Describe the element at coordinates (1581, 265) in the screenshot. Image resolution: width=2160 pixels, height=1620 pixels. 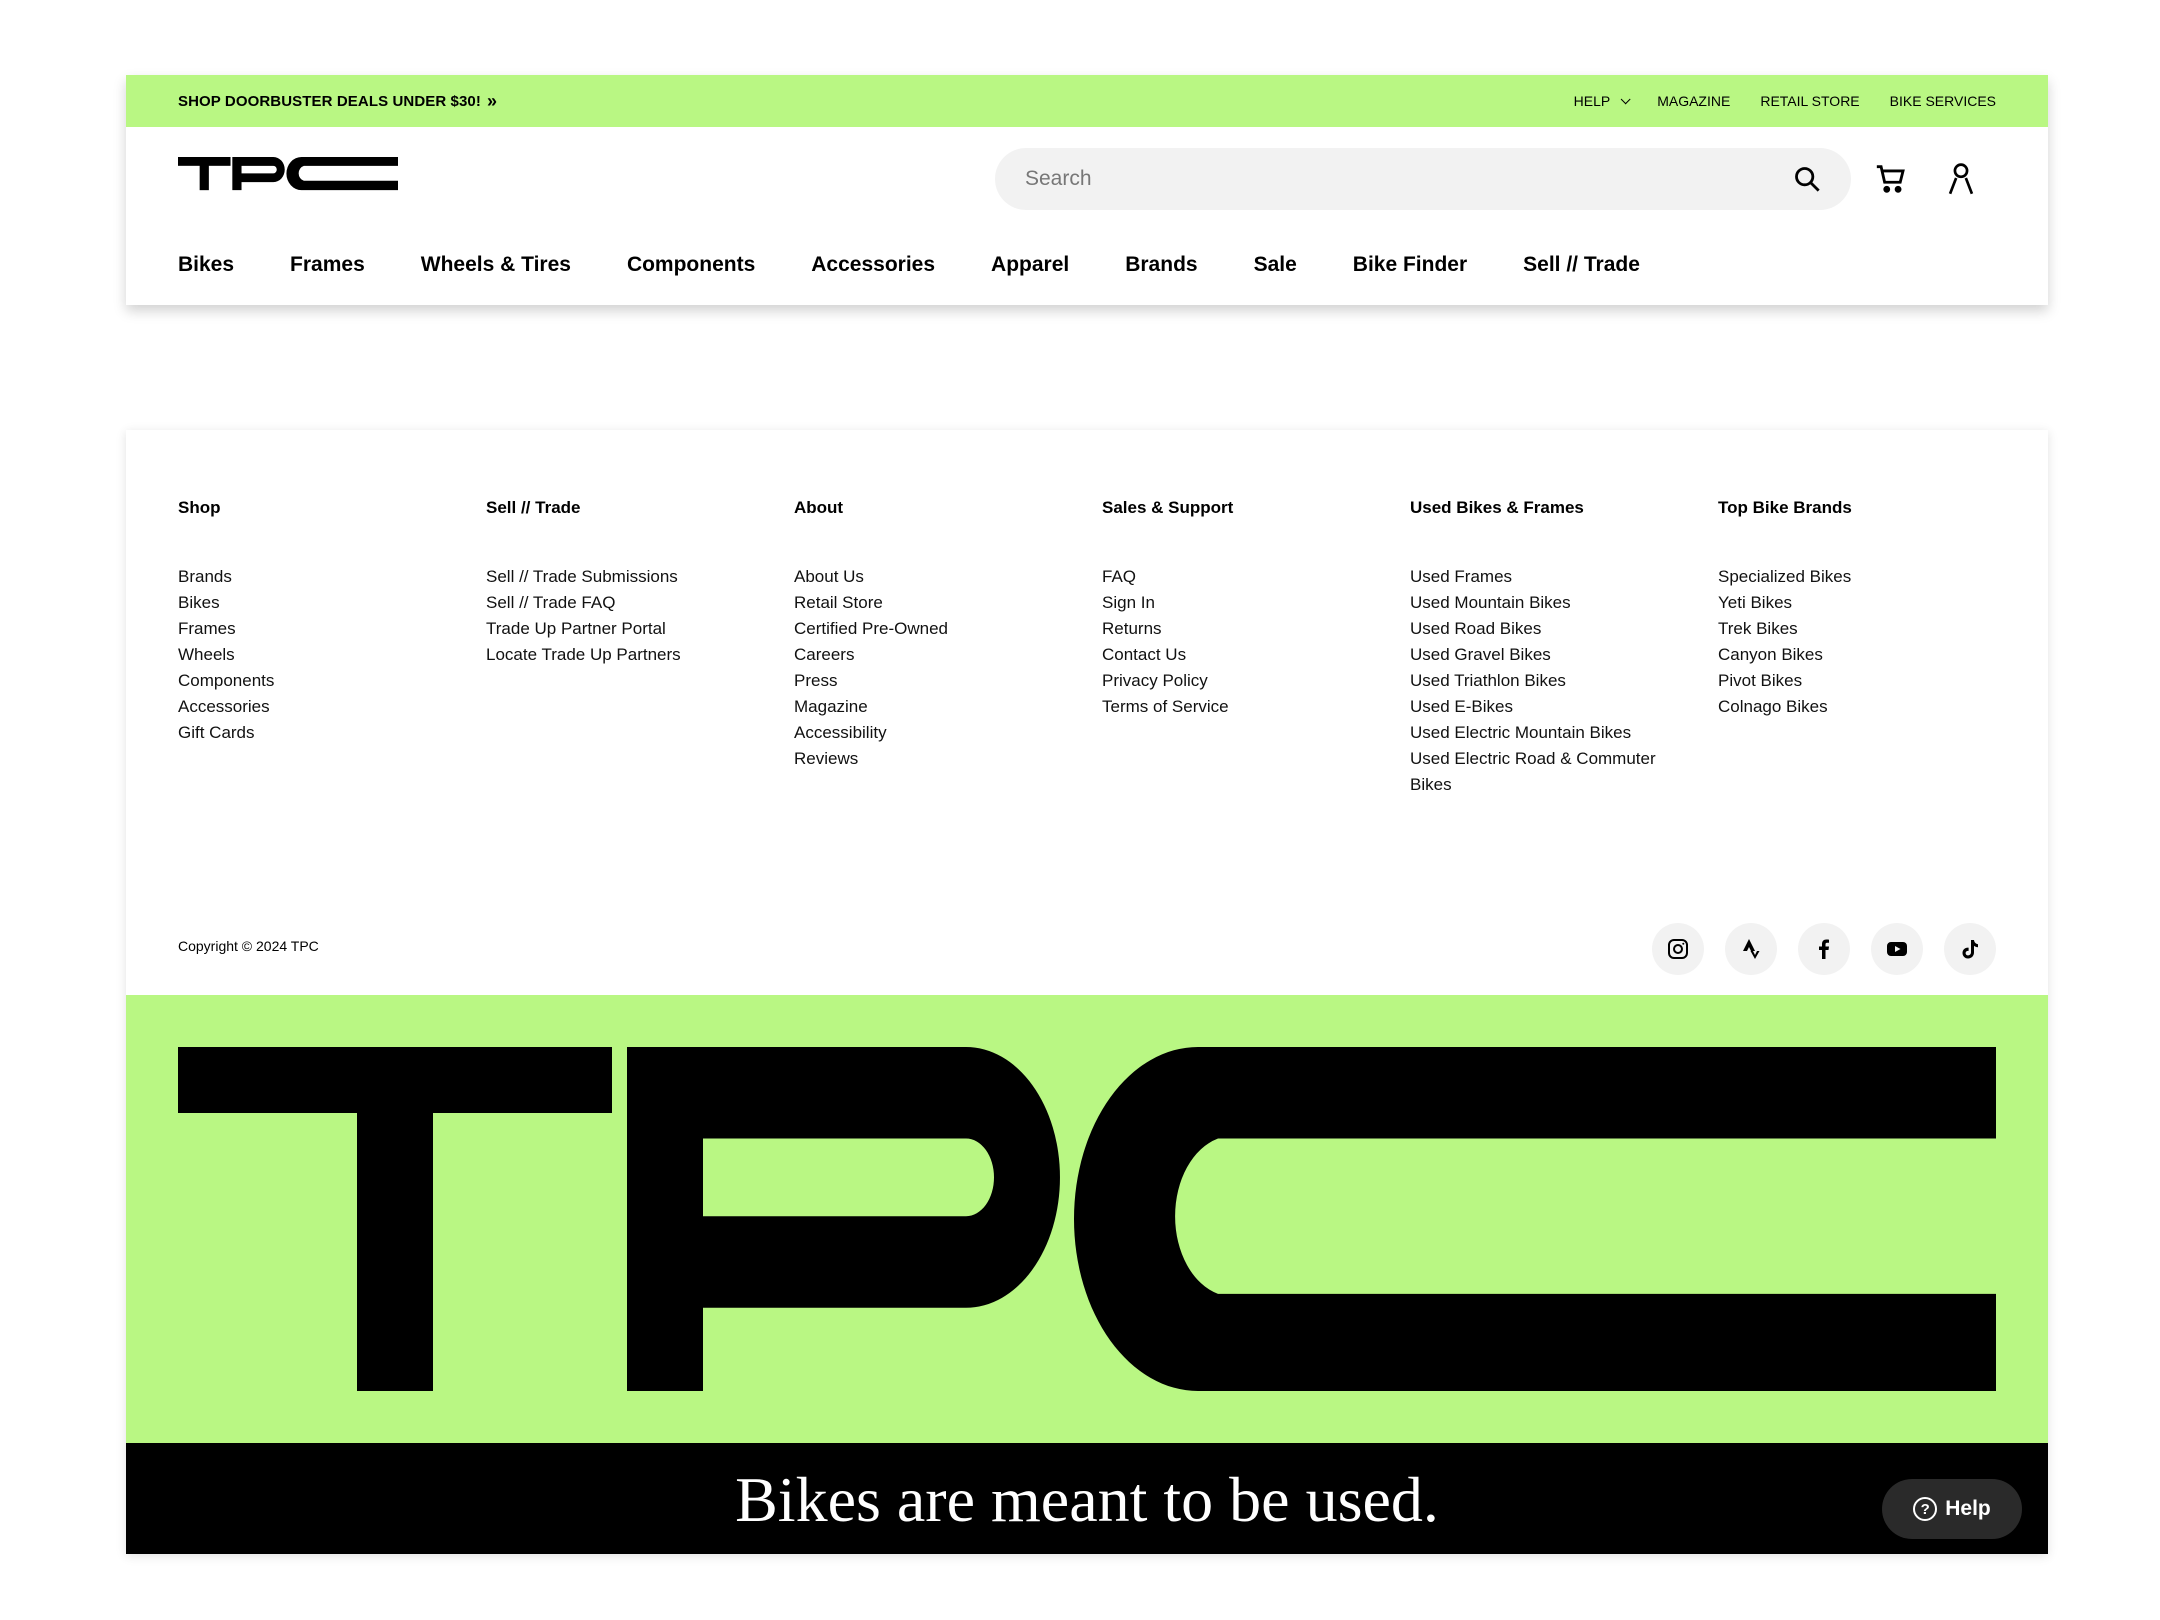
I see `nav-sell-trade: Sell // Trade` at that location.